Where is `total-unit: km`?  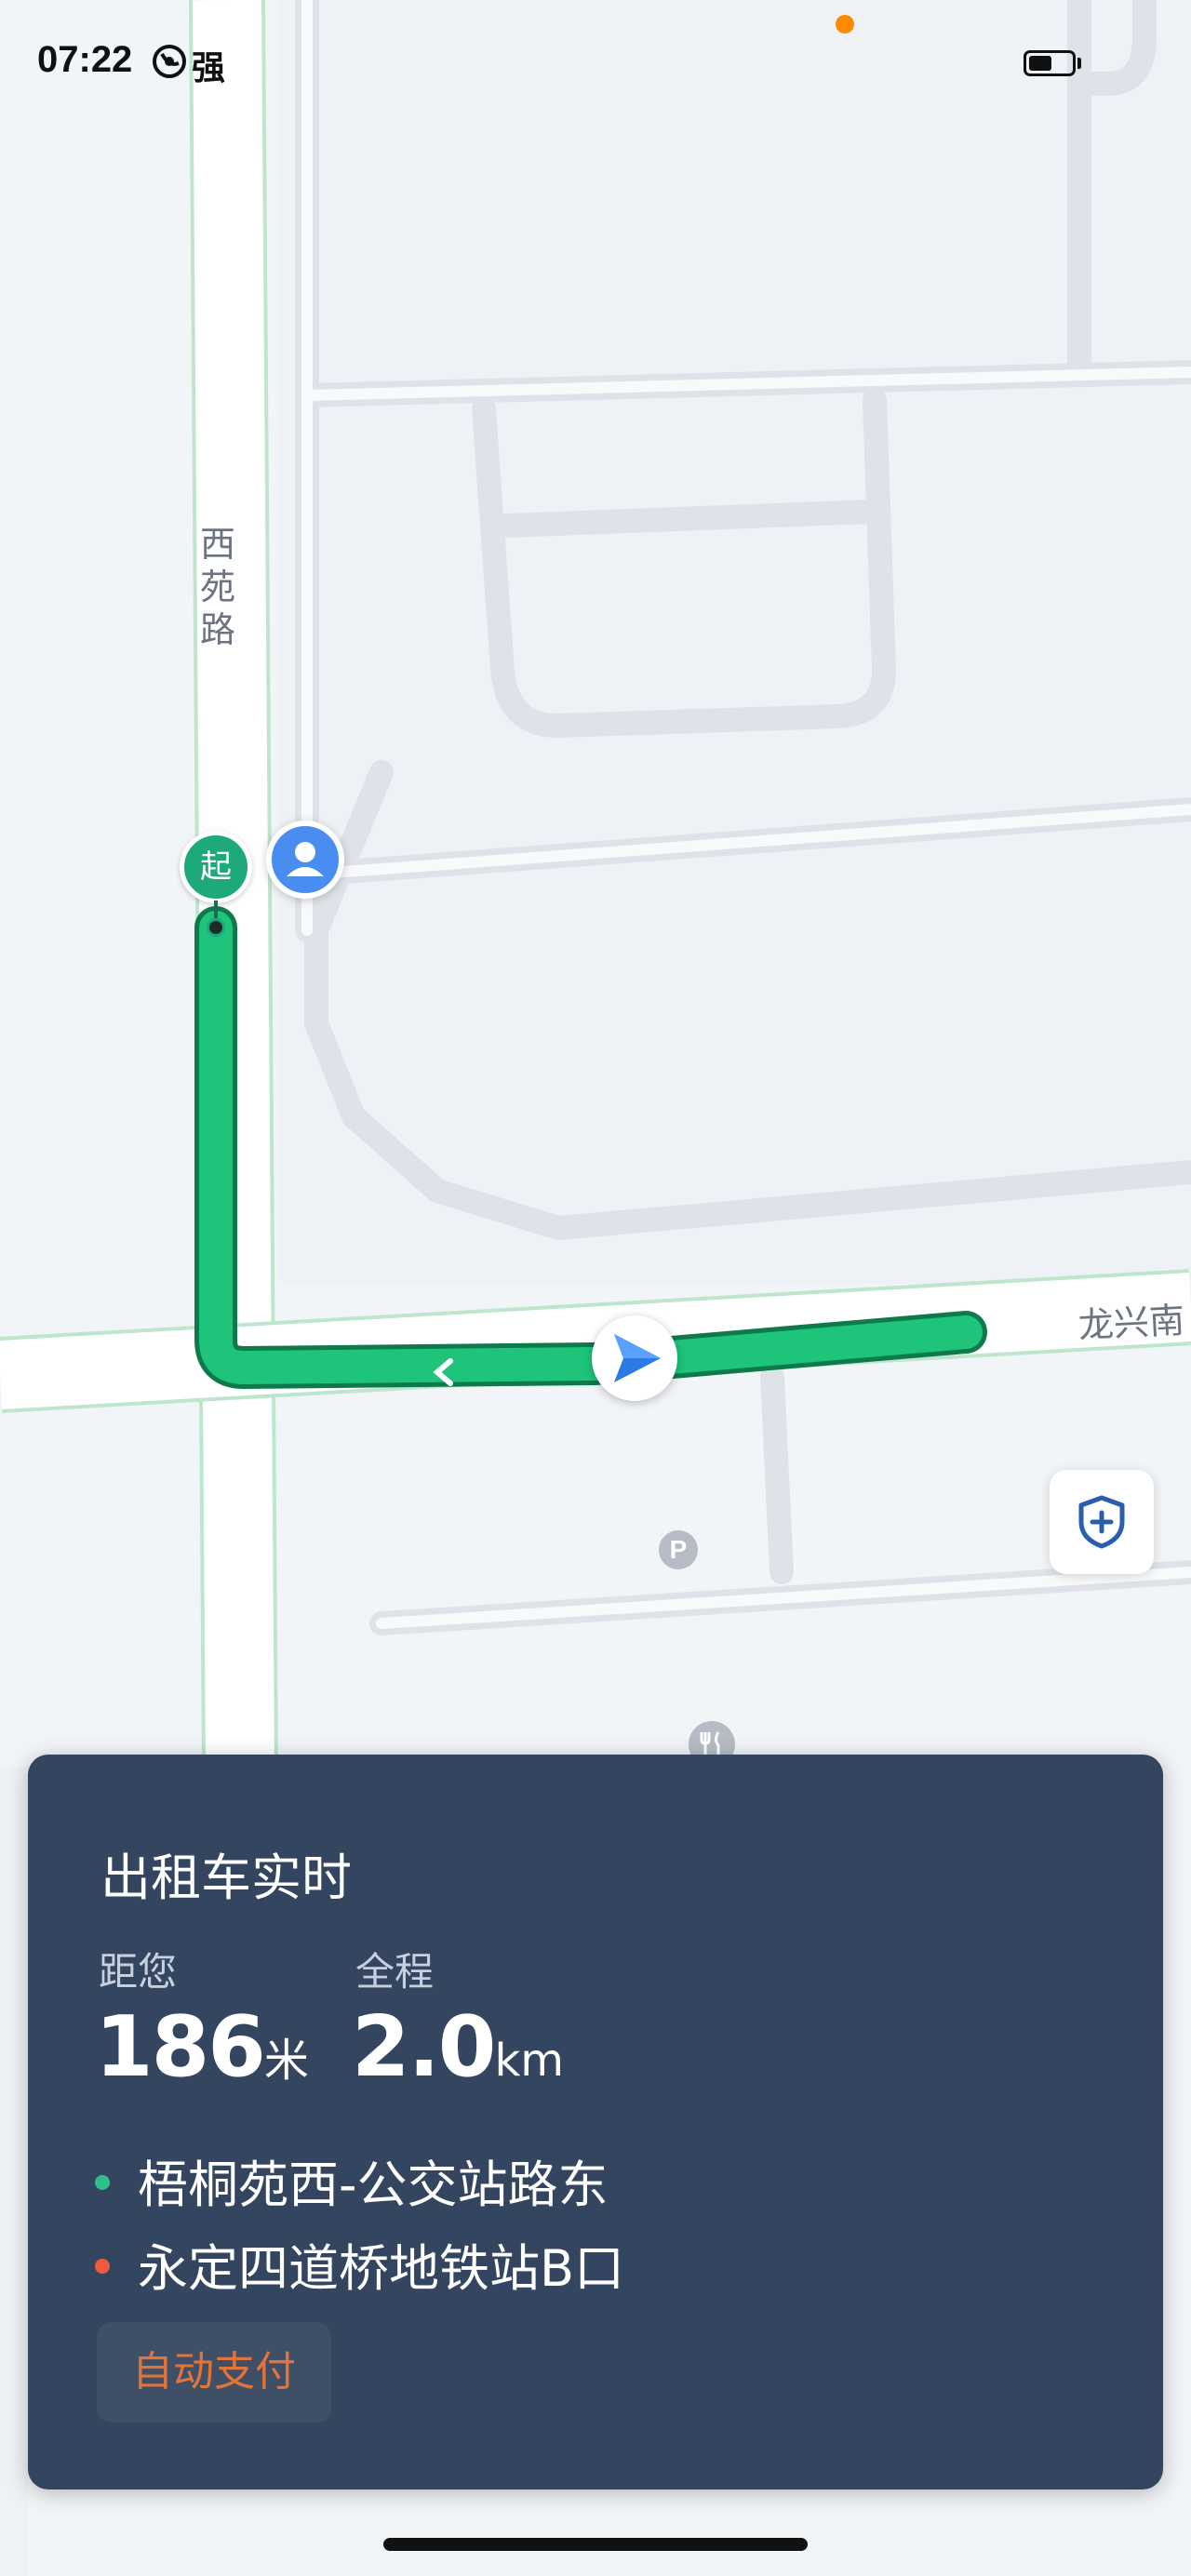 total-unit: km is located at coordinates (529, 2061).